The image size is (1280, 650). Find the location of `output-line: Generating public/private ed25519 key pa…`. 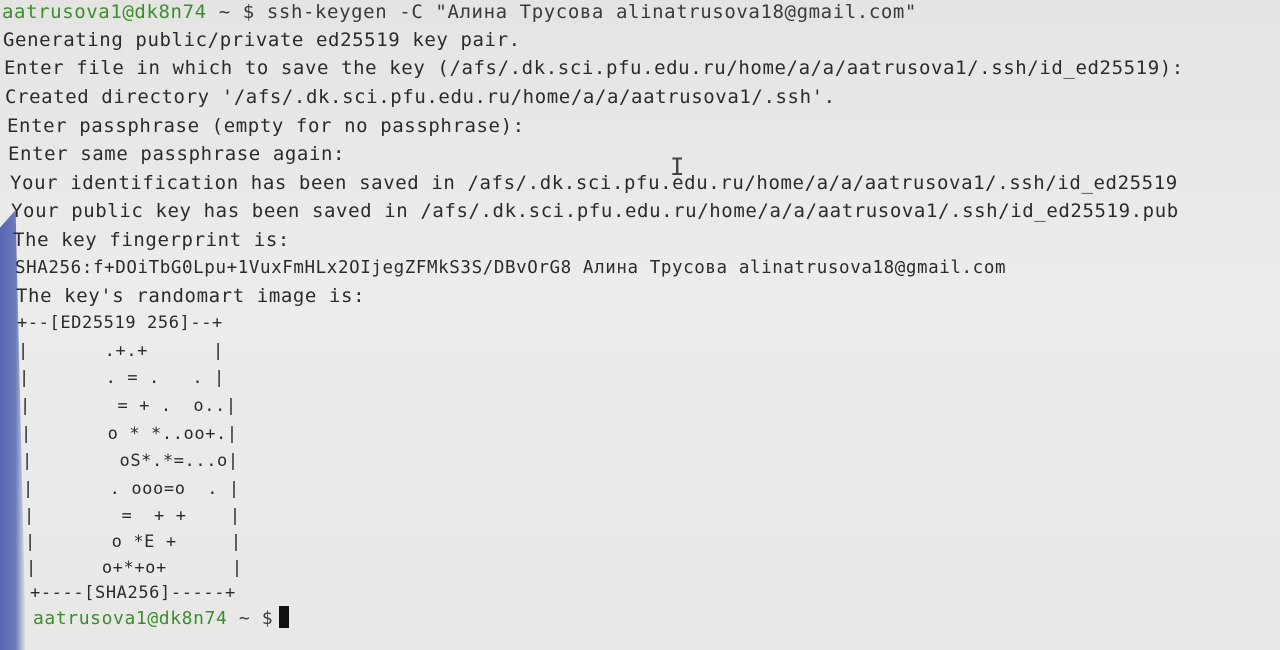

output-line: Generating public/private ed25519 key pa… is located at coordinates (262, 40).